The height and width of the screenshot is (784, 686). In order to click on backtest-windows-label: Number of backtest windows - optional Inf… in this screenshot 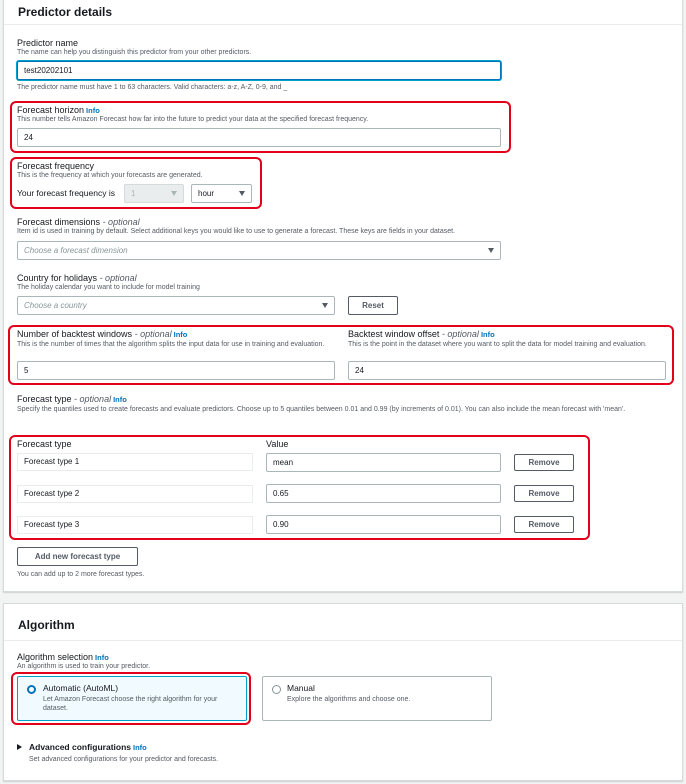, I will do `click(102, 334)`.